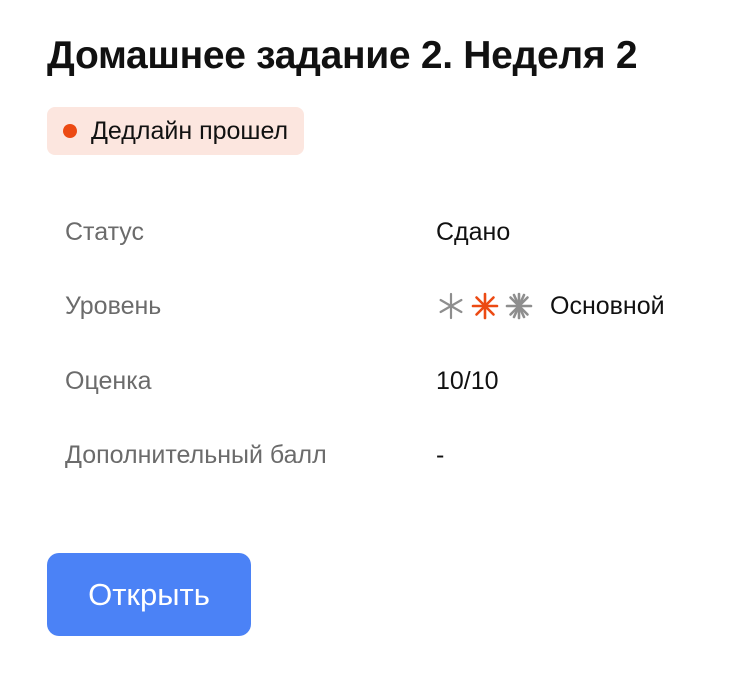 The height and width of the screenshot is (695, 740). I want to click on asterisk-bold-icon, so click(519, 306).